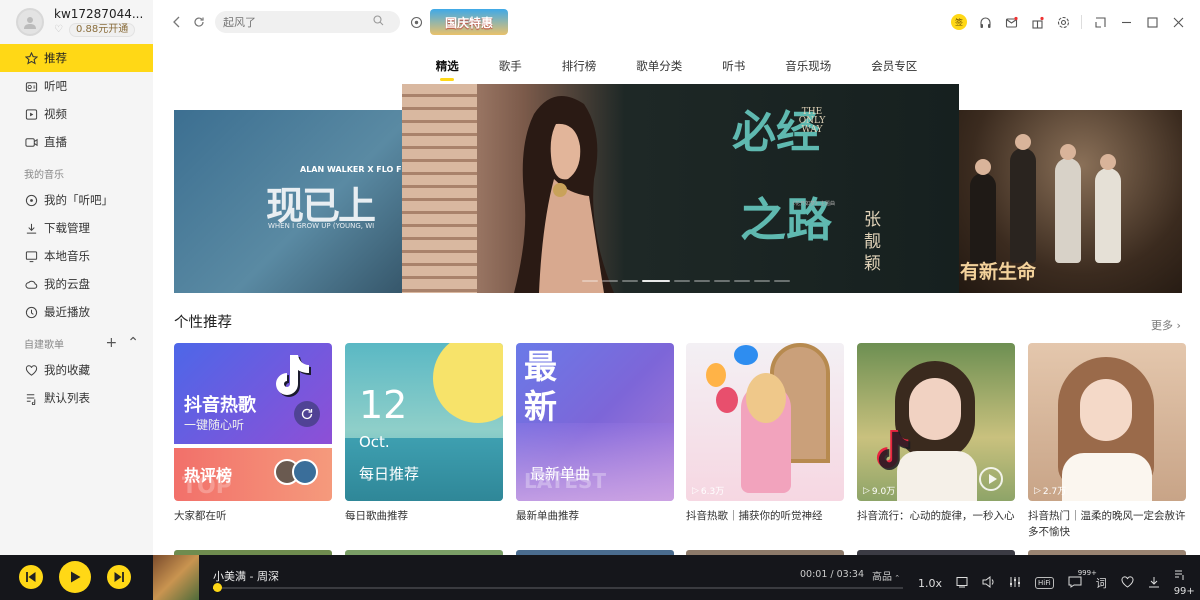 This screenshot has width=1200, height=600. What do you see at coordinates (75, 577) in the screenshot?
I see `play-button` at bounding box center [75, 577].